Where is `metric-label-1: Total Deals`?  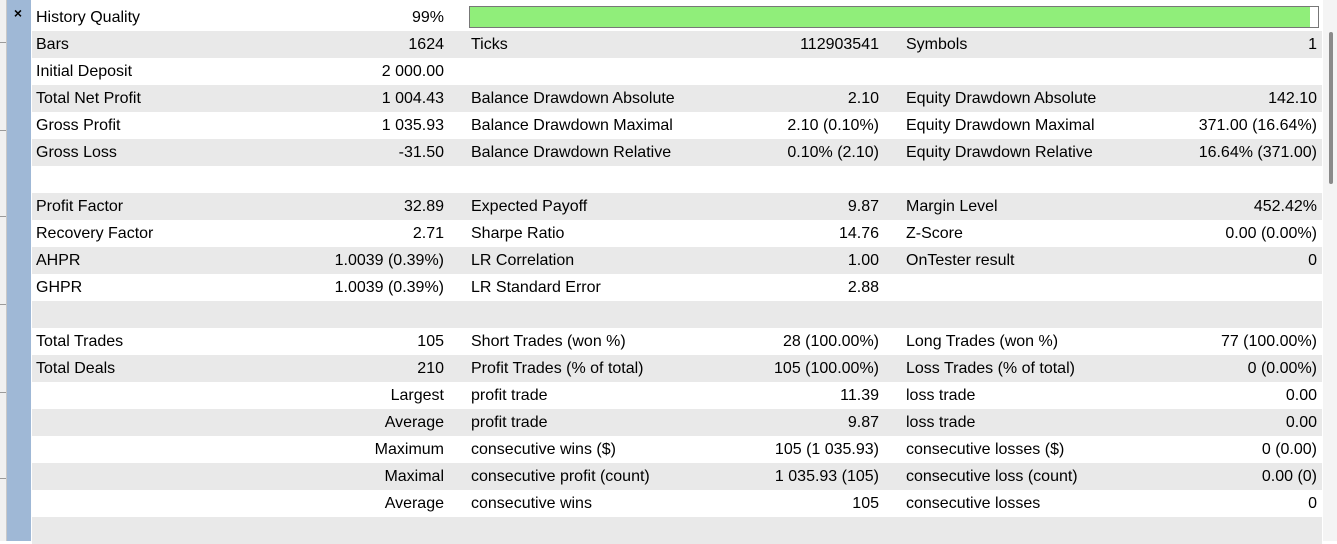 metric-label-1: Total Deals is located at coordinates (76, 368).